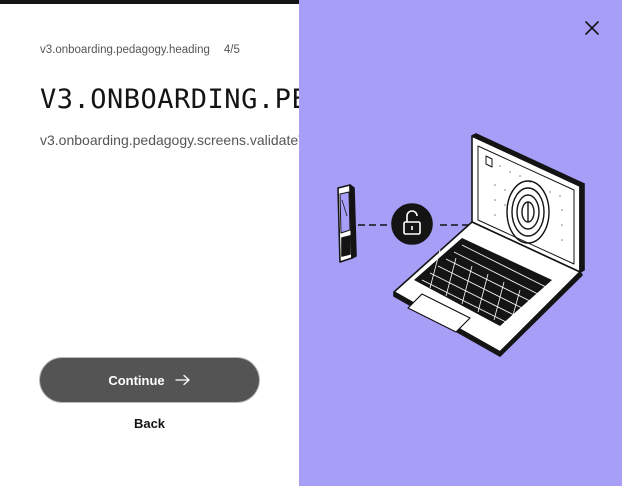 The image size is (622, 486). I want to click on arrow-right-icon, so click(183, 380).